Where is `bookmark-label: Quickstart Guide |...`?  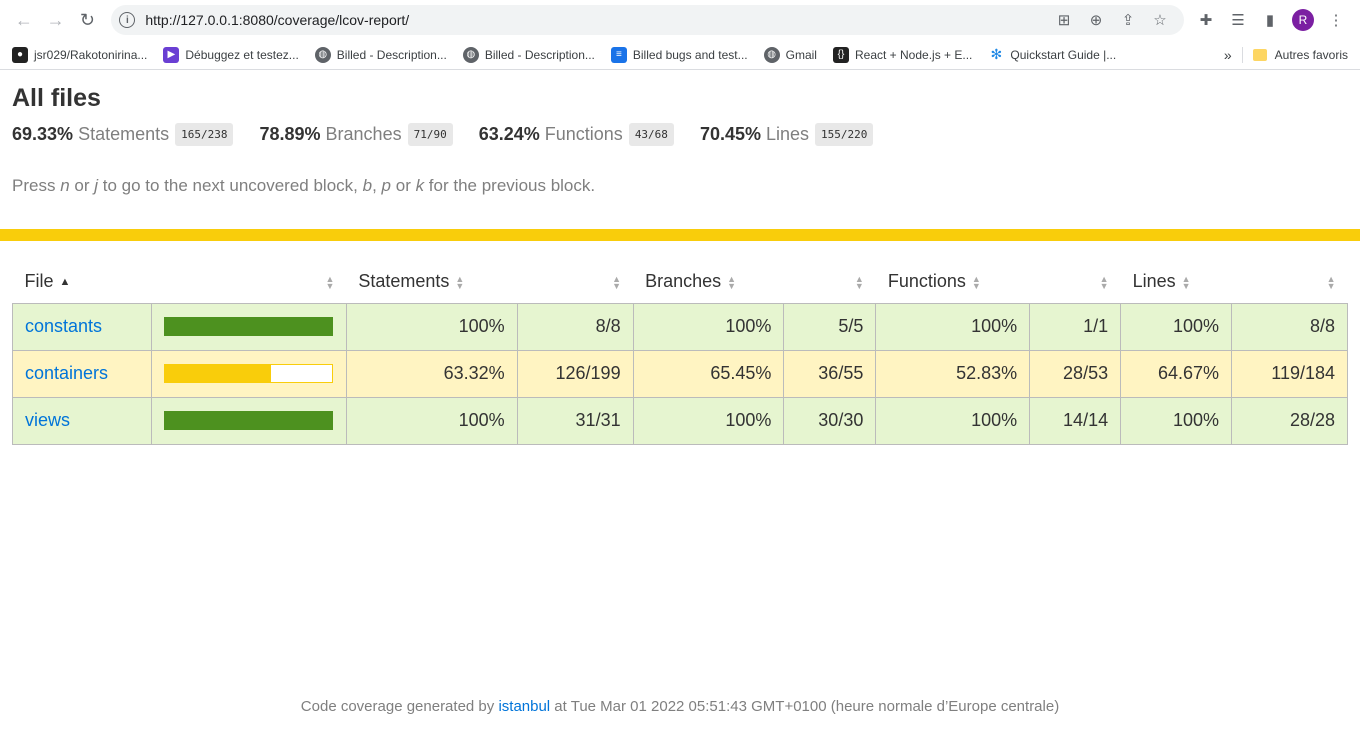 bookmark-label: Quickstart Guide |... is located at coordinates (1063, 54).